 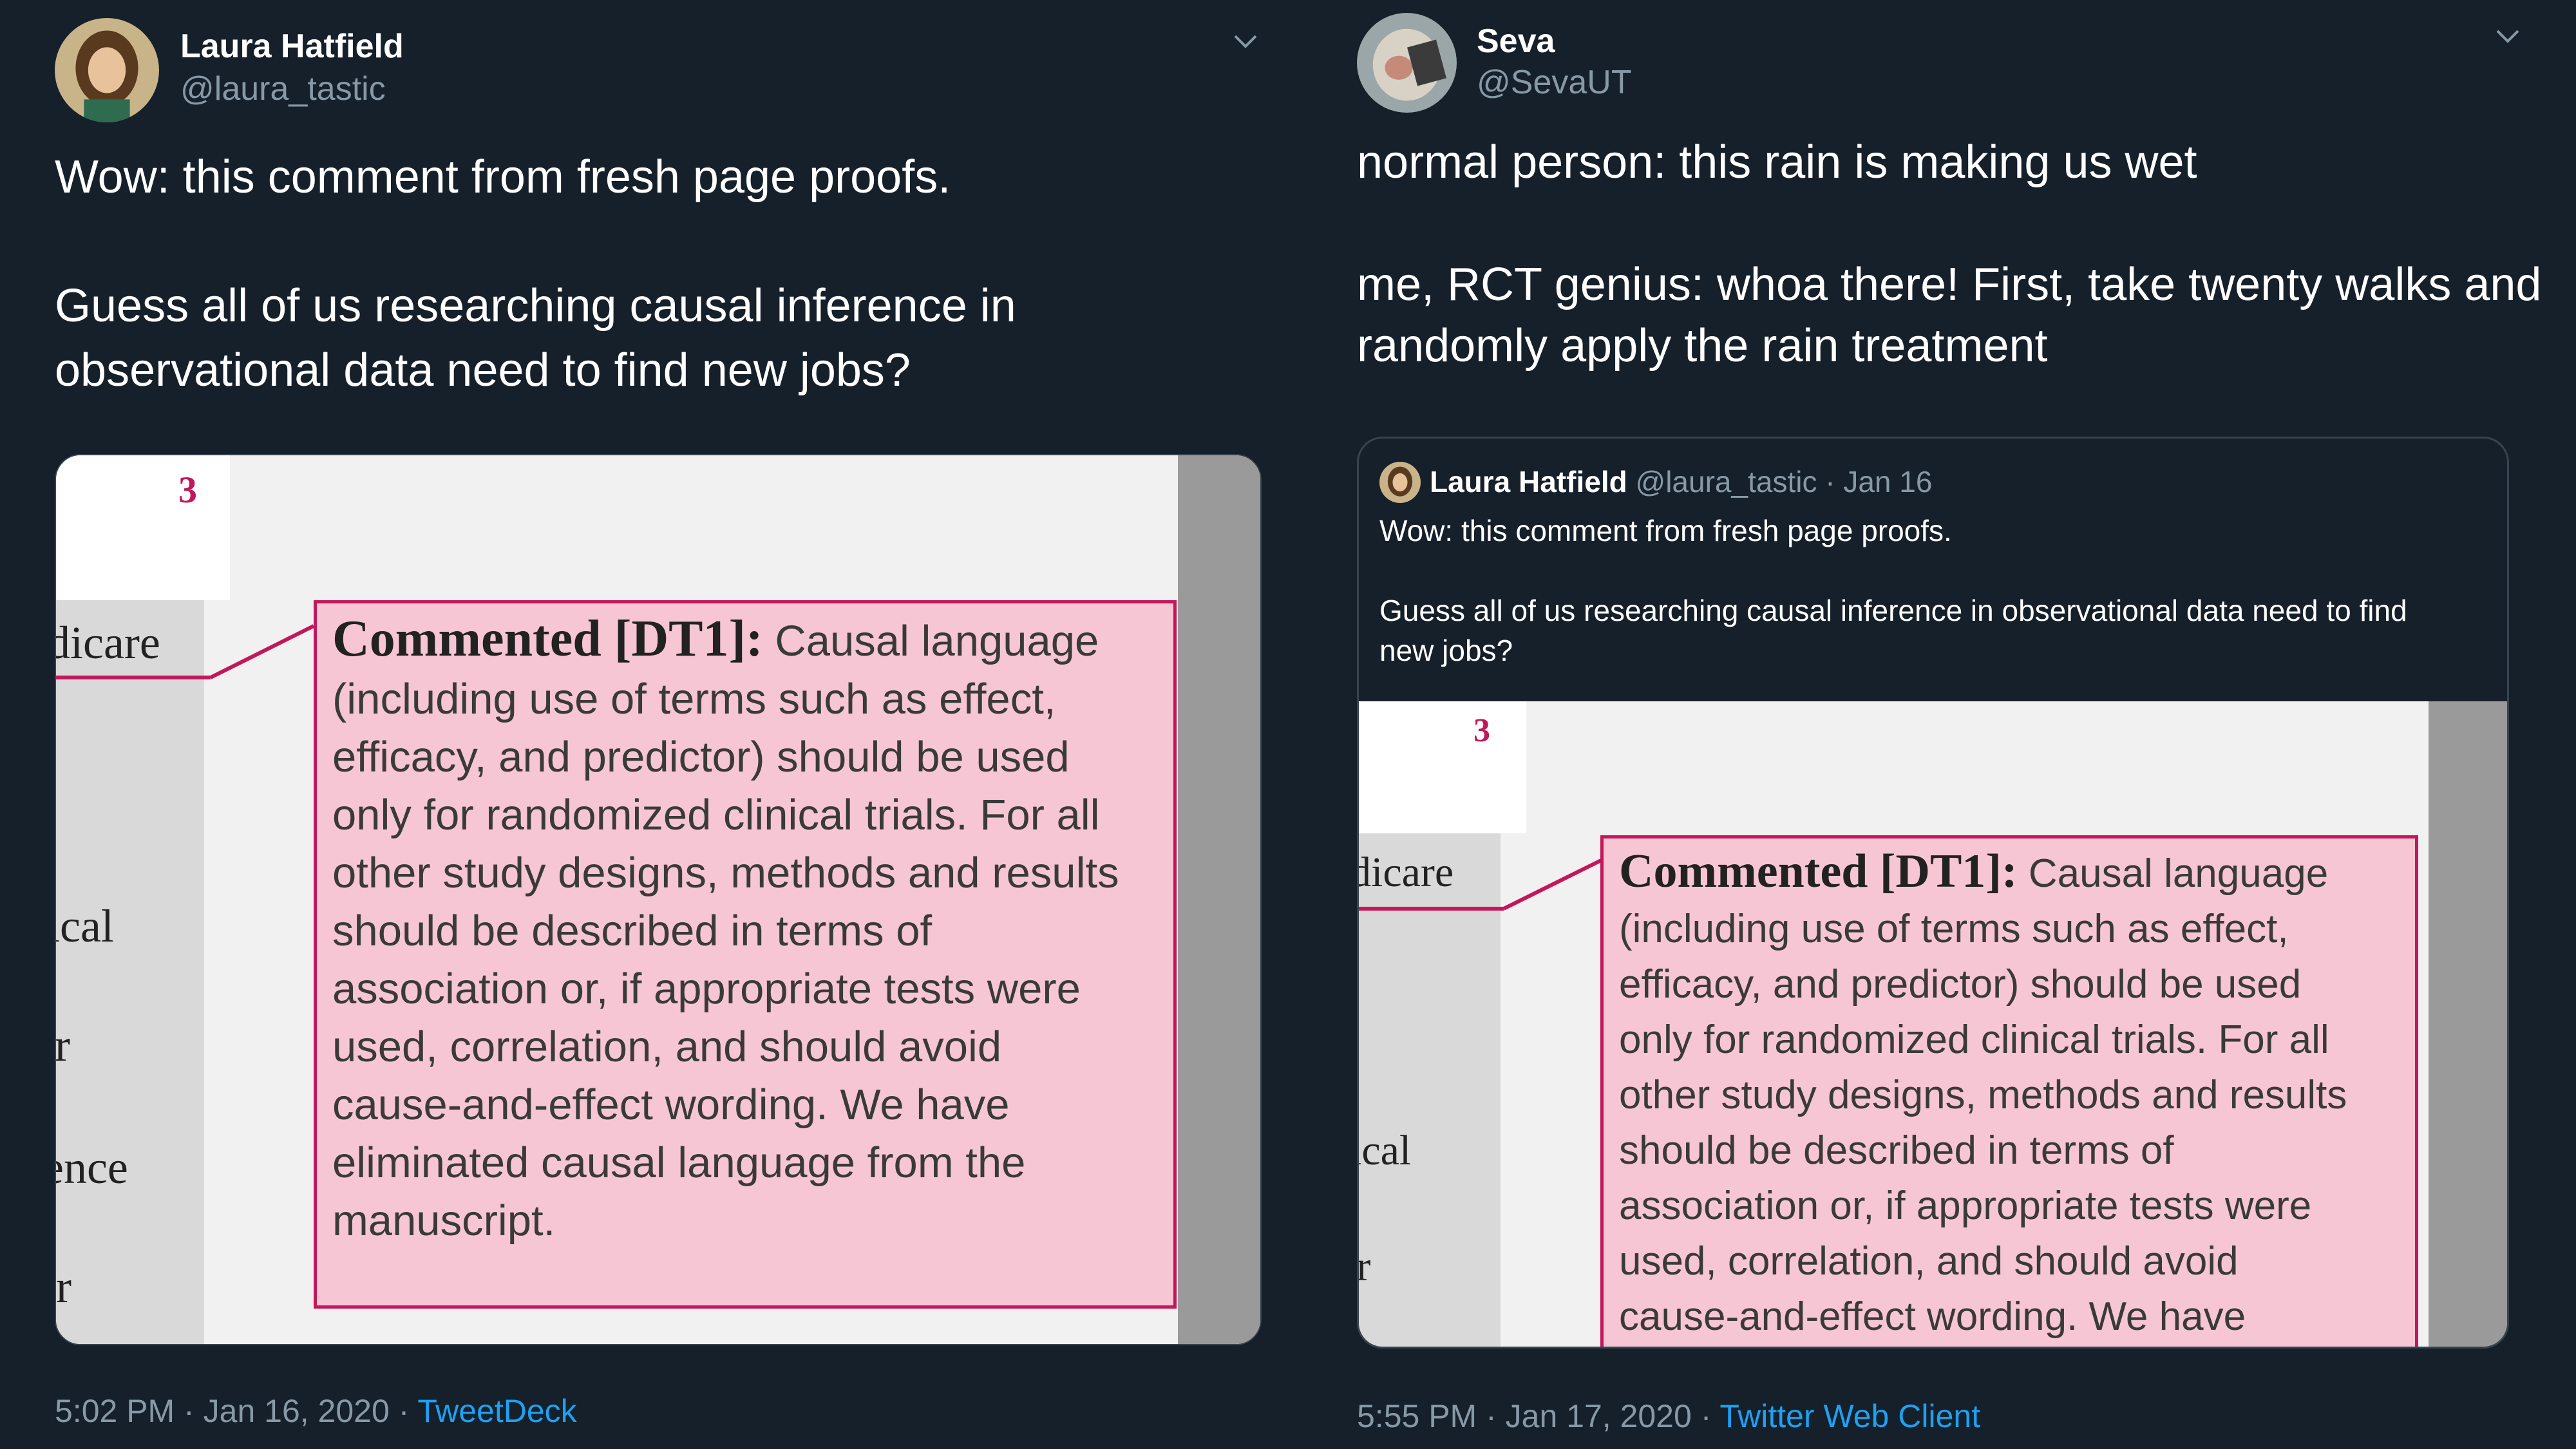 I want to click on quoted-header: Laura Hatfield @laura_tastic · Jan 16, so click(x=1681, y=481).